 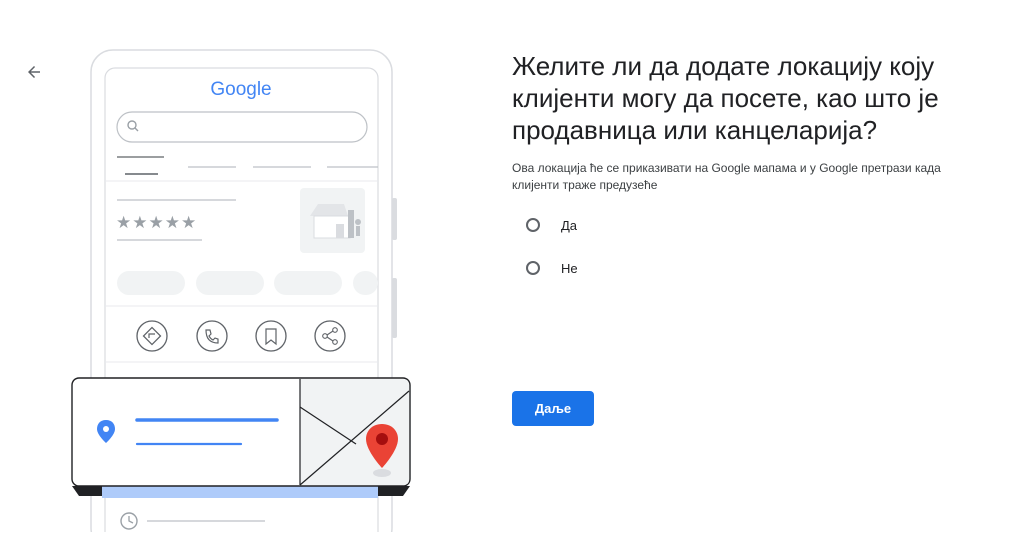 I want to click on directions-icon, so click(x=152, y=336).